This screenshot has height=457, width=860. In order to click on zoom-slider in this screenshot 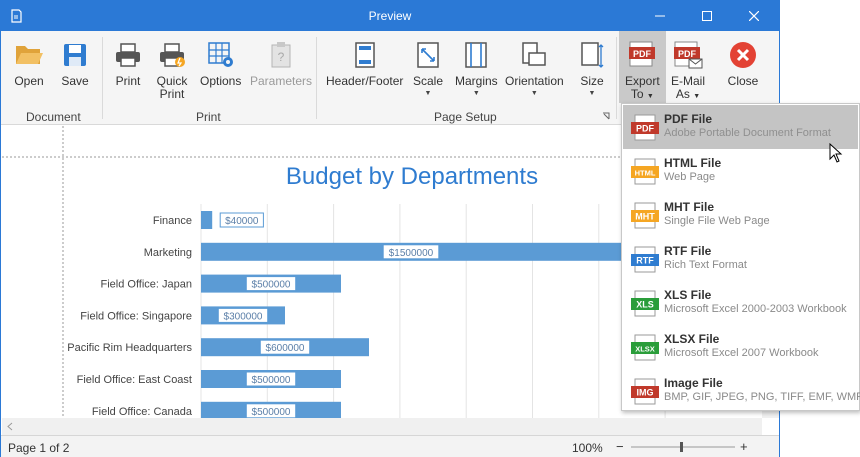, I will do `click(683, 447)`.